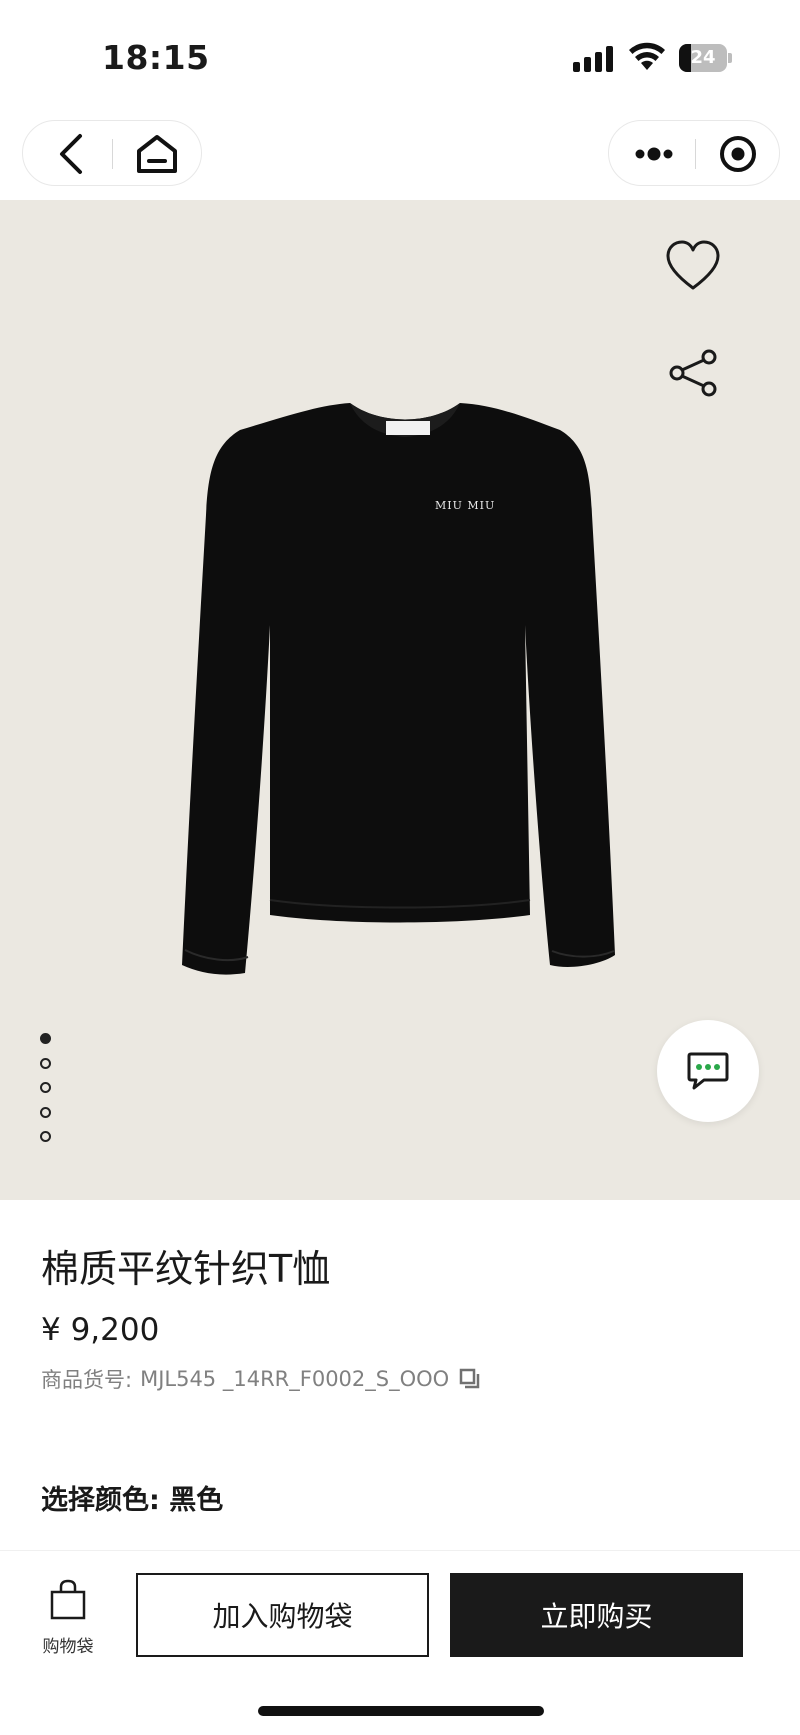 Image resolution: width=800 pixels, height=1735 pixels. I want to click on gallery-pagination, so click(46, 1094).